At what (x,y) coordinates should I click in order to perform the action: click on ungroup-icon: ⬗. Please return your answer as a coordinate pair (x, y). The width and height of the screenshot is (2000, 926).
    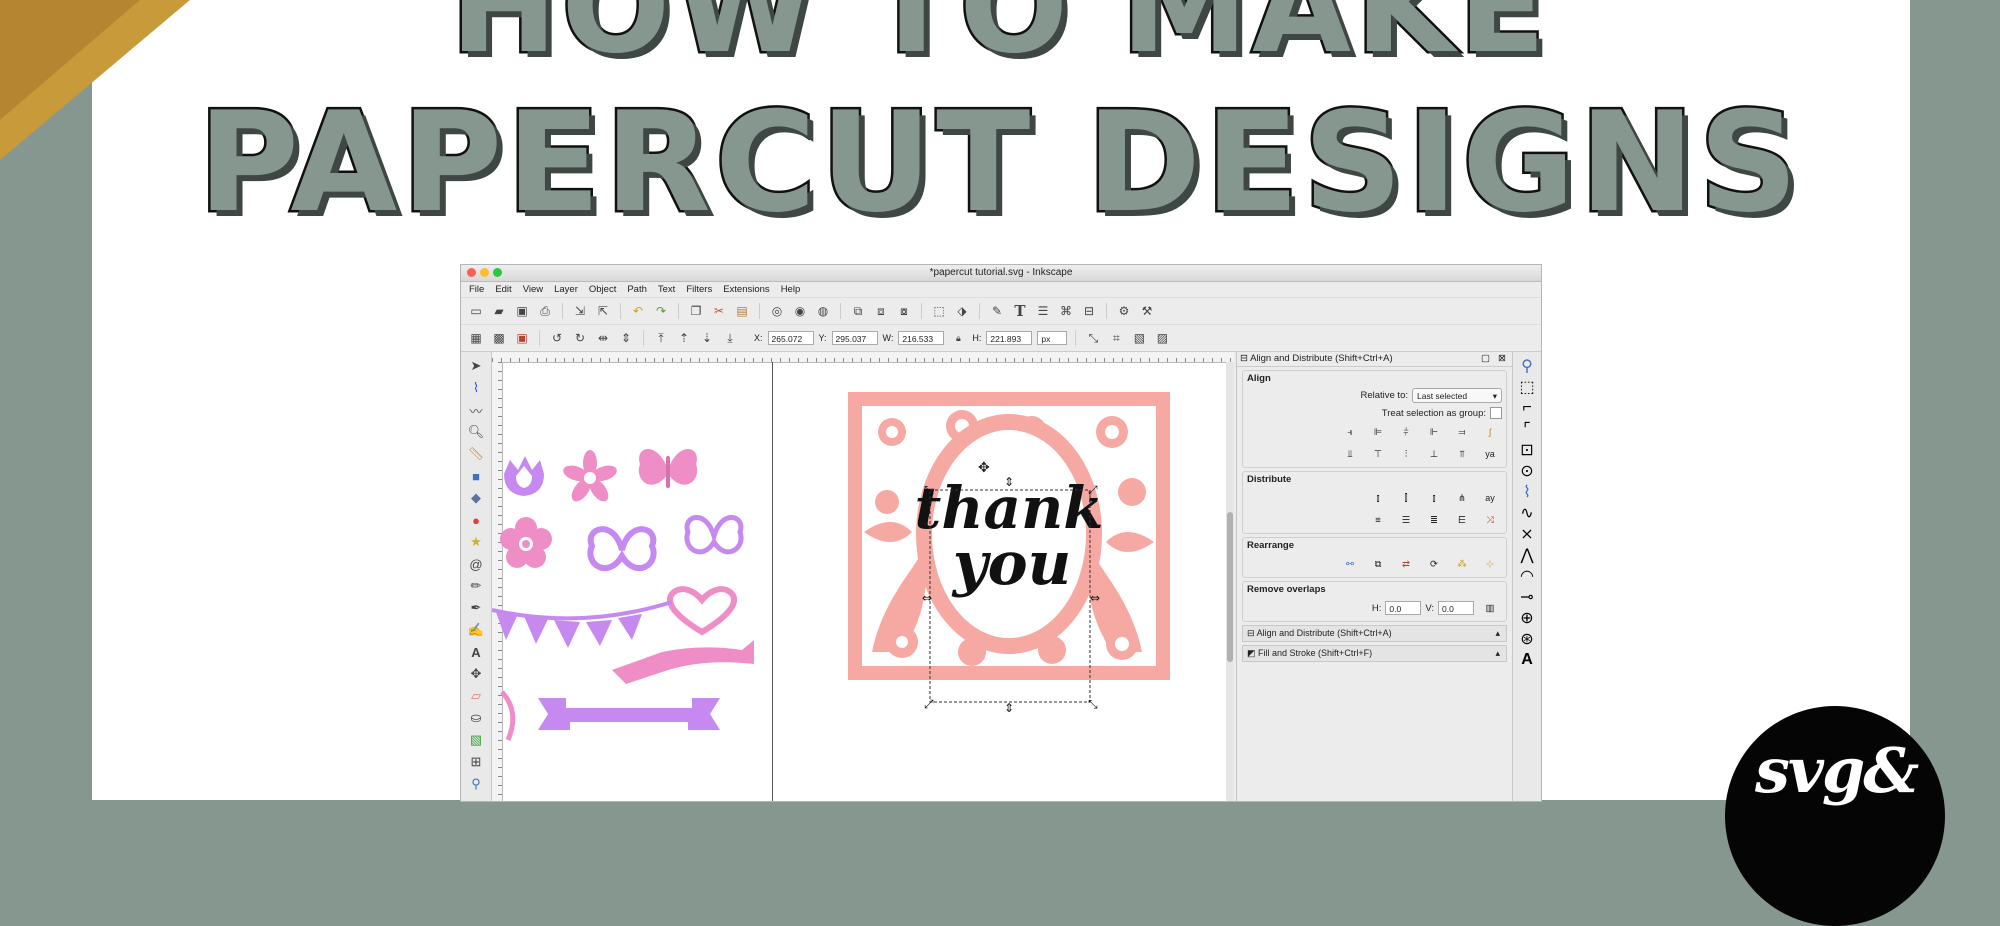
    Looking at the image, I should click on (962, 311).